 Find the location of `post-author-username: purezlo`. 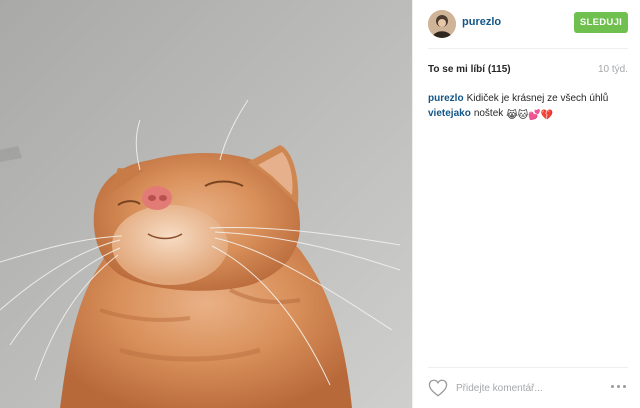

post-author-username: purezlo is located at coordinates (481, 22).